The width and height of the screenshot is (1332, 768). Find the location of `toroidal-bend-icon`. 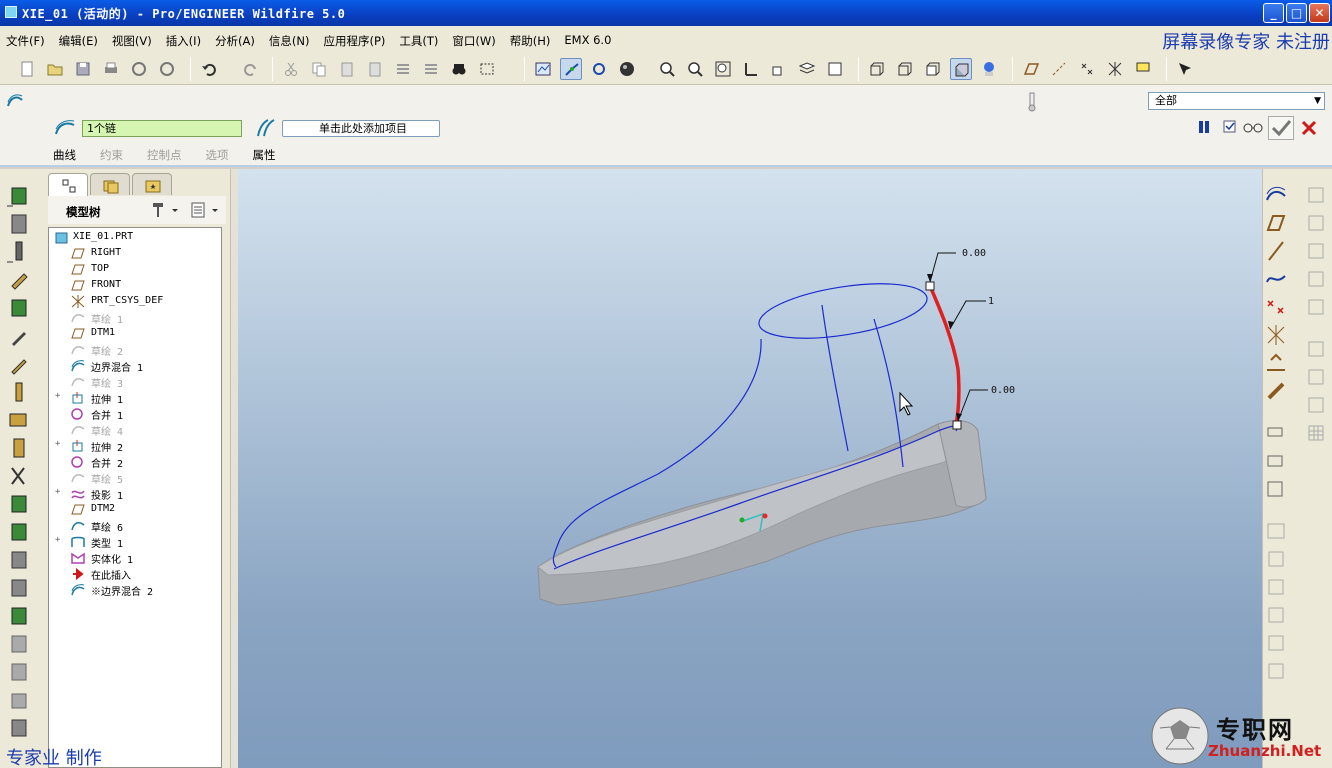

toroidal-bend-icon is located at coordinates (1276, 671).